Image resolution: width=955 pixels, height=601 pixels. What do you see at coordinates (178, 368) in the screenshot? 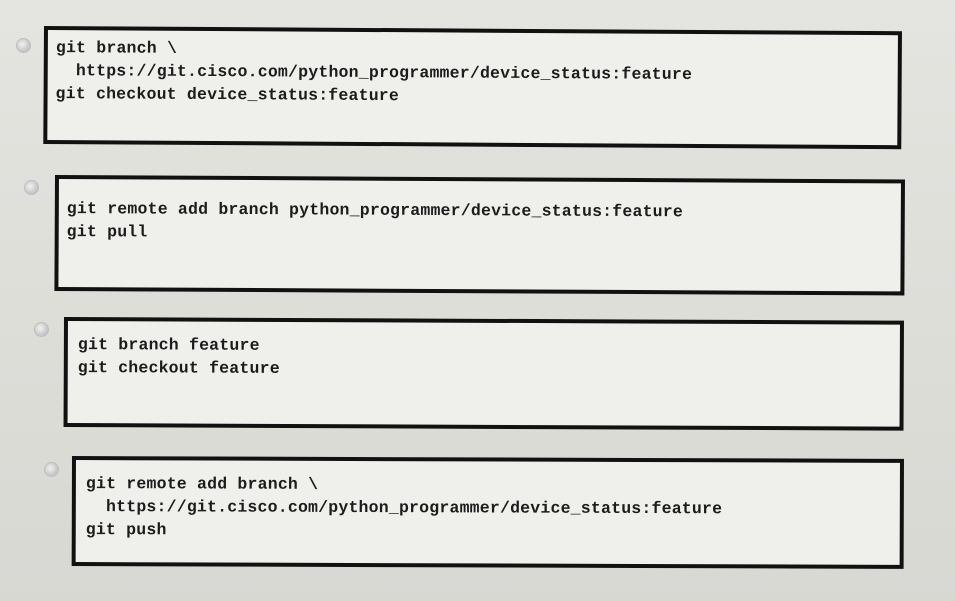
I see `code-line: git checkout feature` at bounding box center [178, 368].